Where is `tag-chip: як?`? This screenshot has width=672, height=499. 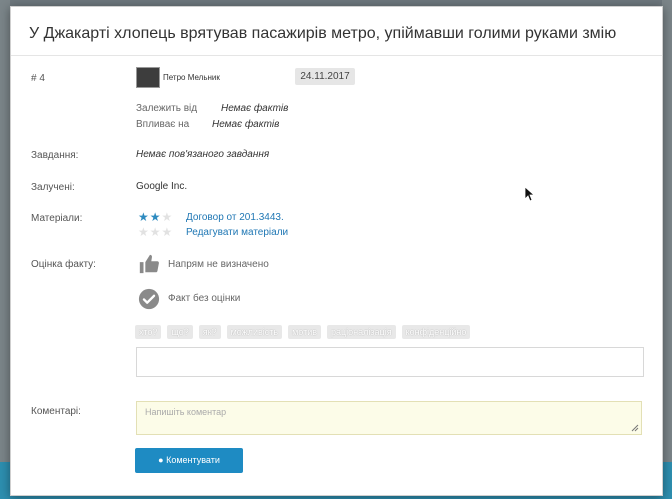 tag-chip: як? is located at coordinates (209, 332).